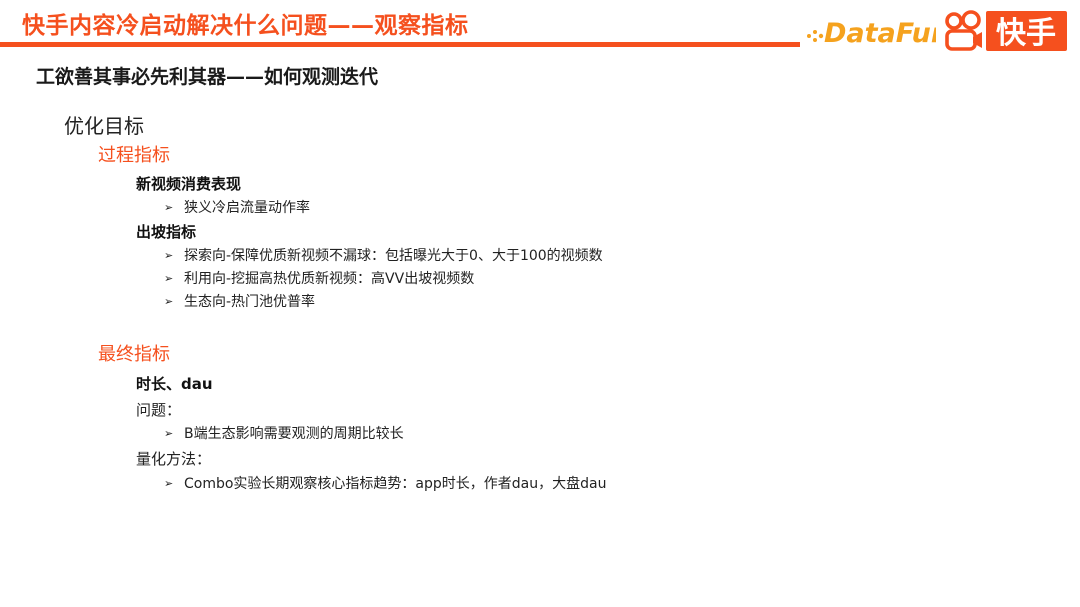 Image resolution: width=1080 pixels, height=607 pixels. I want to click on group-title-duration-dau: 时长、dau, so click(174, 384).